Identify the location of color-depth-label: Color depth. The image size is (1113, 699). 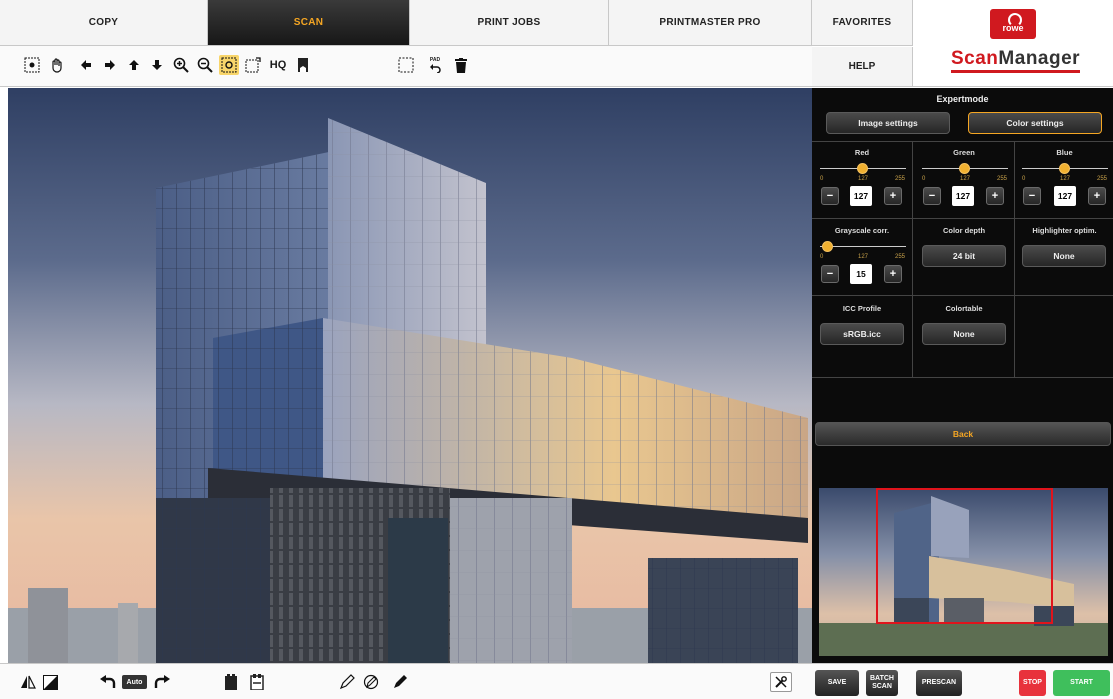
(964, 230).